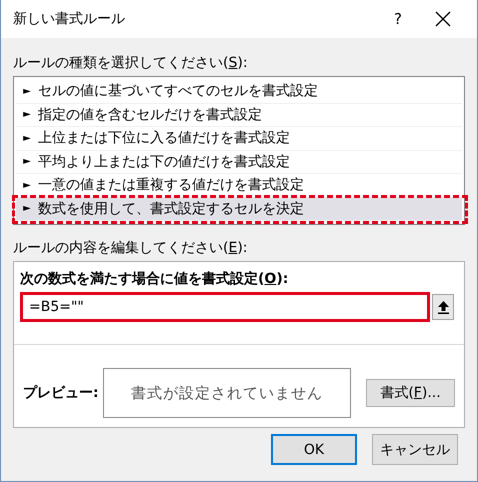 This screenshot has height=482, width=478. What do you see at coordinates (239, 115) in the screenshot?
I see `rule-type-item: ► 指定の値を含むセルだけを書式設定` at bounding box center [239, 115].